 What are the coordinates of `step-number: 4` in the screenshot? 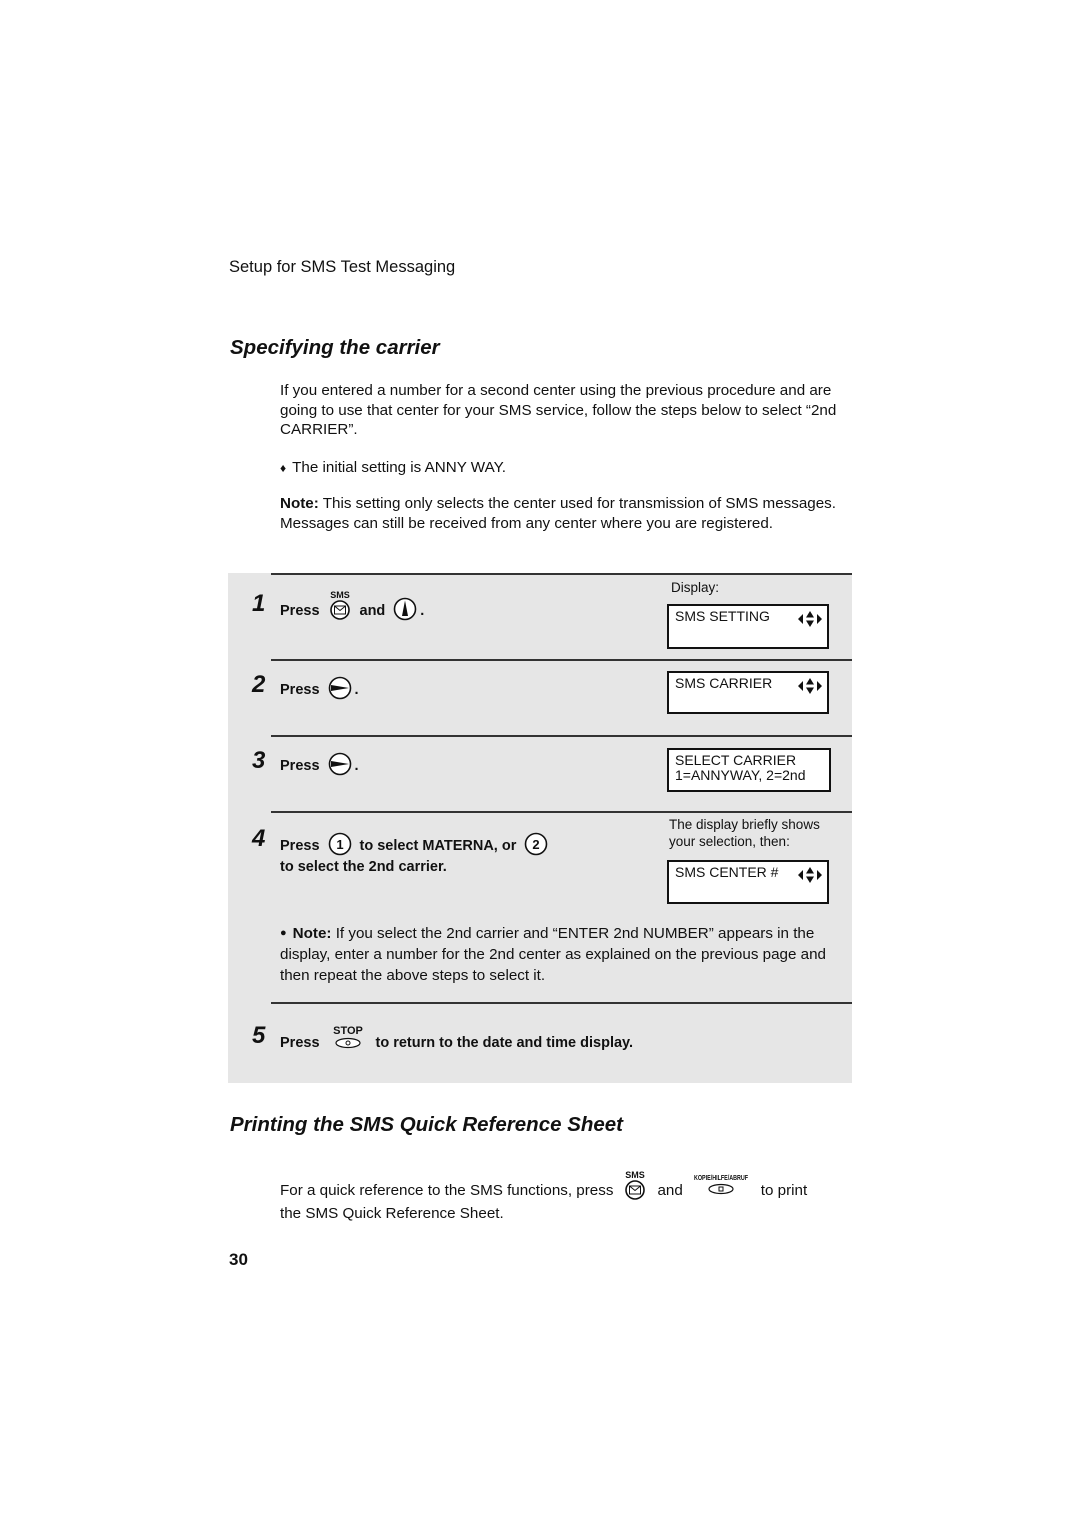 It's located at (259, 838).